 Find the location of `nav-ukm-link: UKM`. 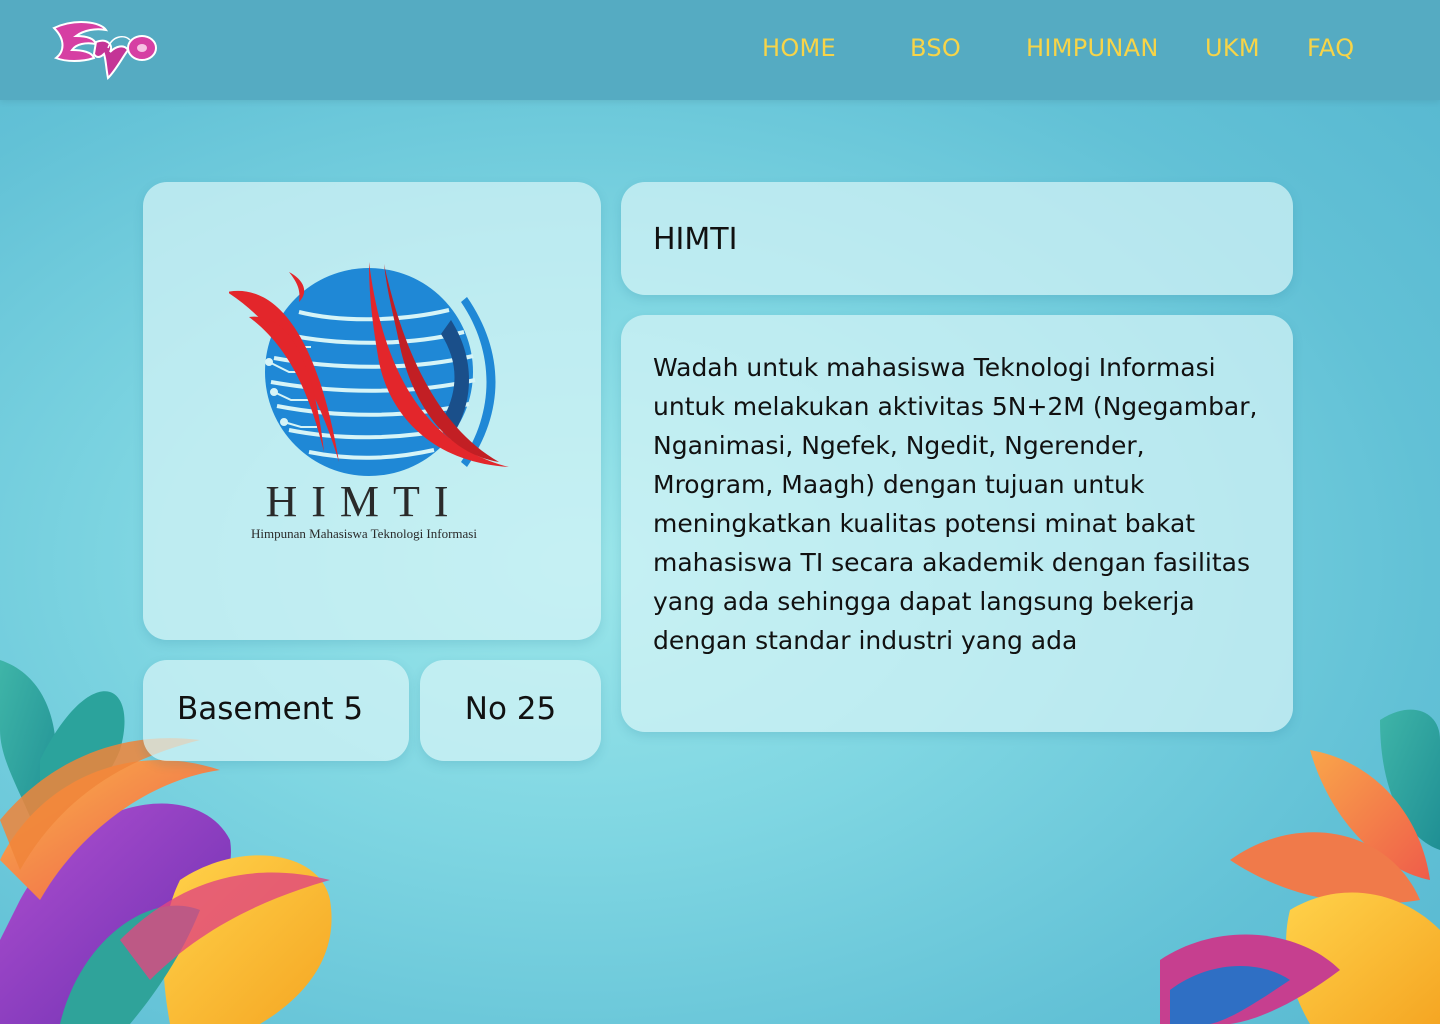

nav-ukm-link: UKM is located at coordinates (1232, 48).